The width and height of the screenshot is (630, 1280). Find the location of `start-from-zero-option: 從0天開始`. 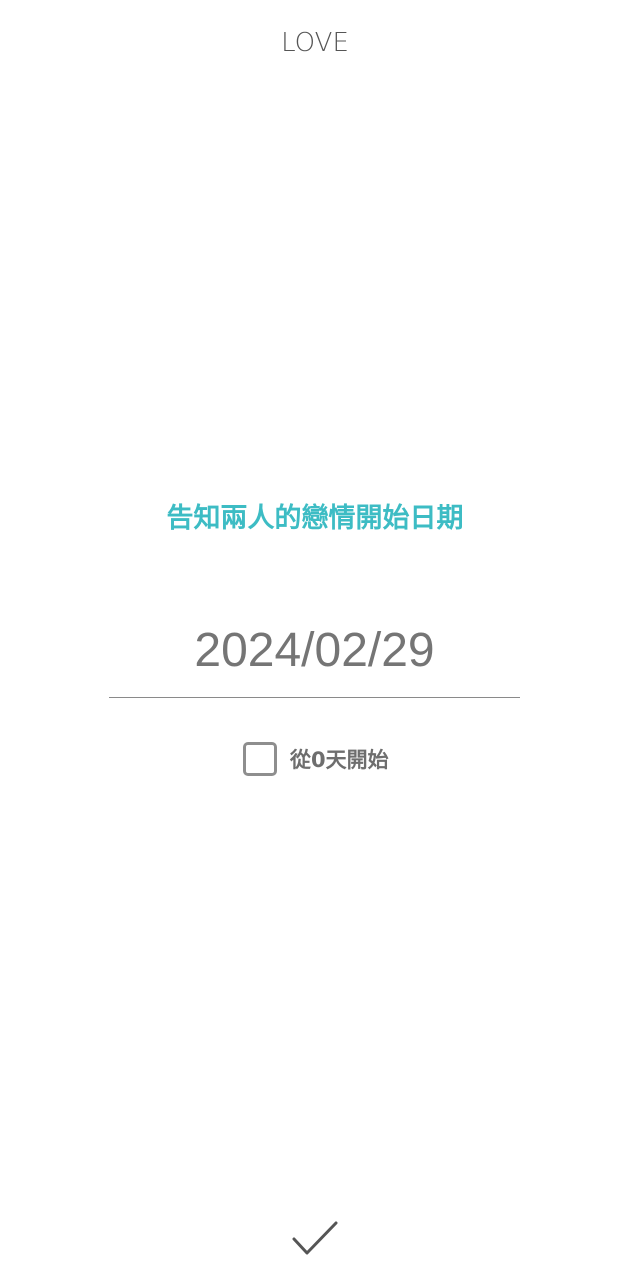

start-from-zero-option: 從0天開始 is located at coordinates (316, 759).